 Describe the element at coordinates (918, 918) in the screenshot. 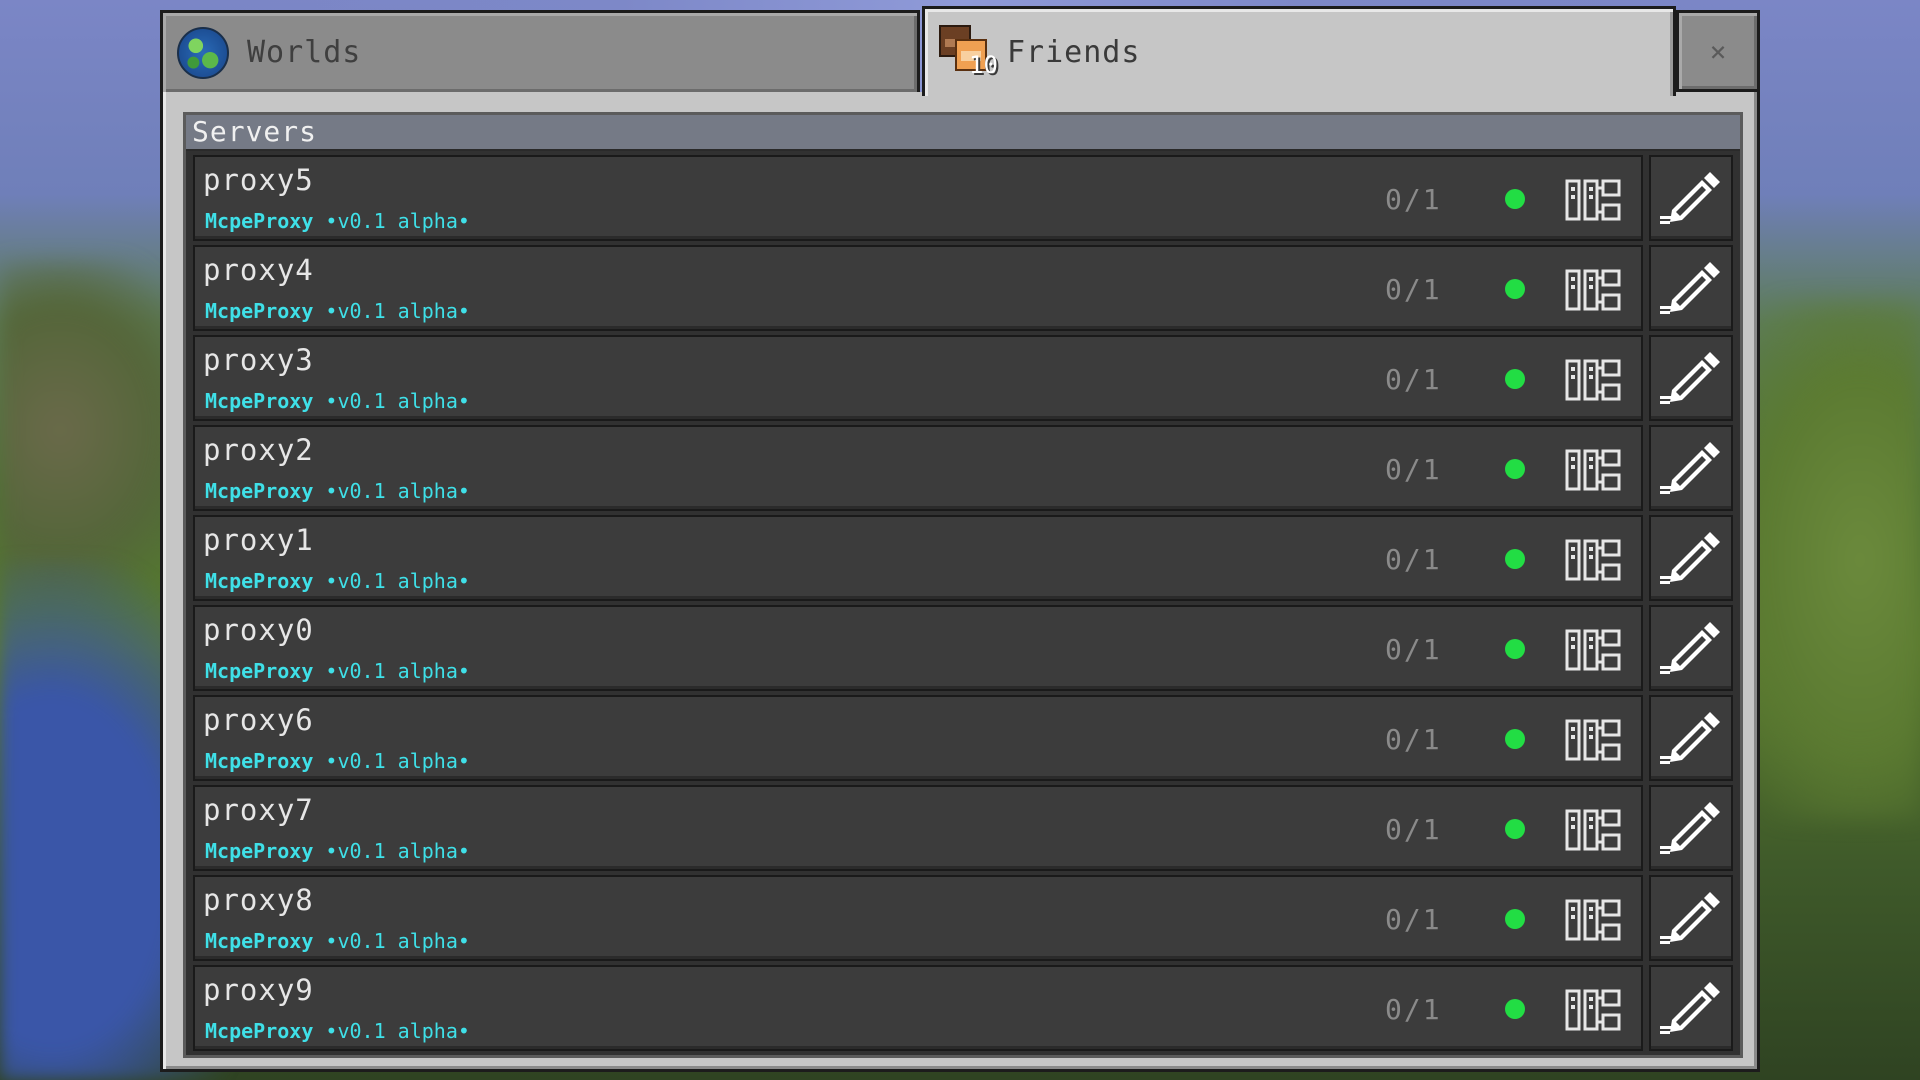

I see `server-entry-button: proxy8 McpeProxy •v0.1 alpha• 0/1` at that location.